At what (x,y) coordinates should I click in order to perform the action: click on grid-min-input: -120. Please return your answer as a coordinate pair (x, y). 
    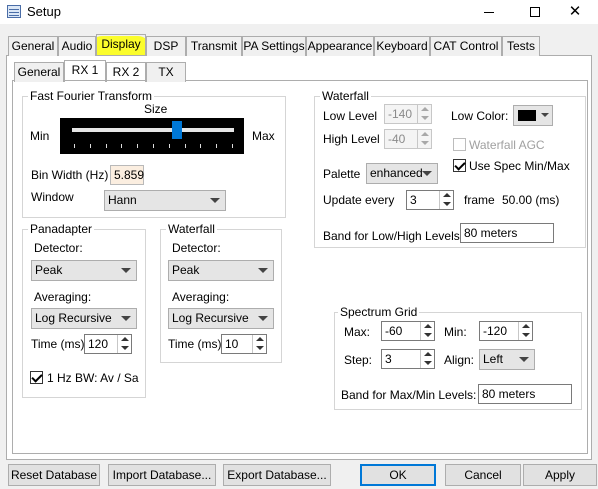
    Looking at the image, I should click on (506, 331).